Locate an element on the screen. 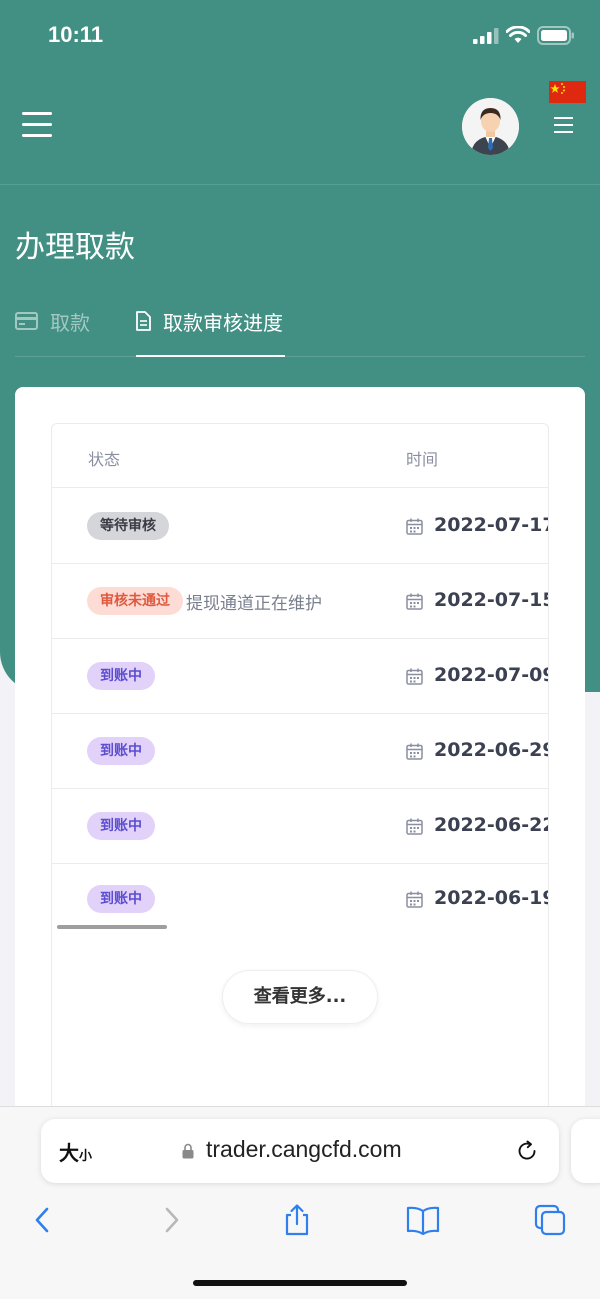 This screenshot has width=600, height=1299. text-size-button: 大小 is located at coordinates (75, 1151).